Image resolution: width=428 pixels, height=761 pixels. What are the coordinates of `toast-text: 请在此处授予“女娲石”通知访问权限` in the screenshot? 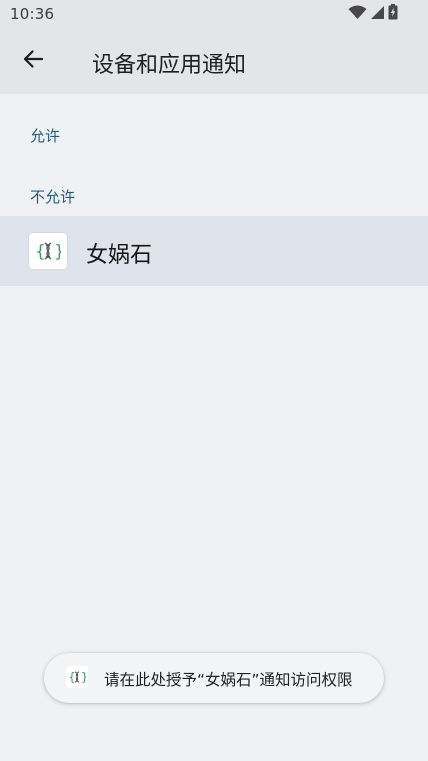 It's located at (228, 680).